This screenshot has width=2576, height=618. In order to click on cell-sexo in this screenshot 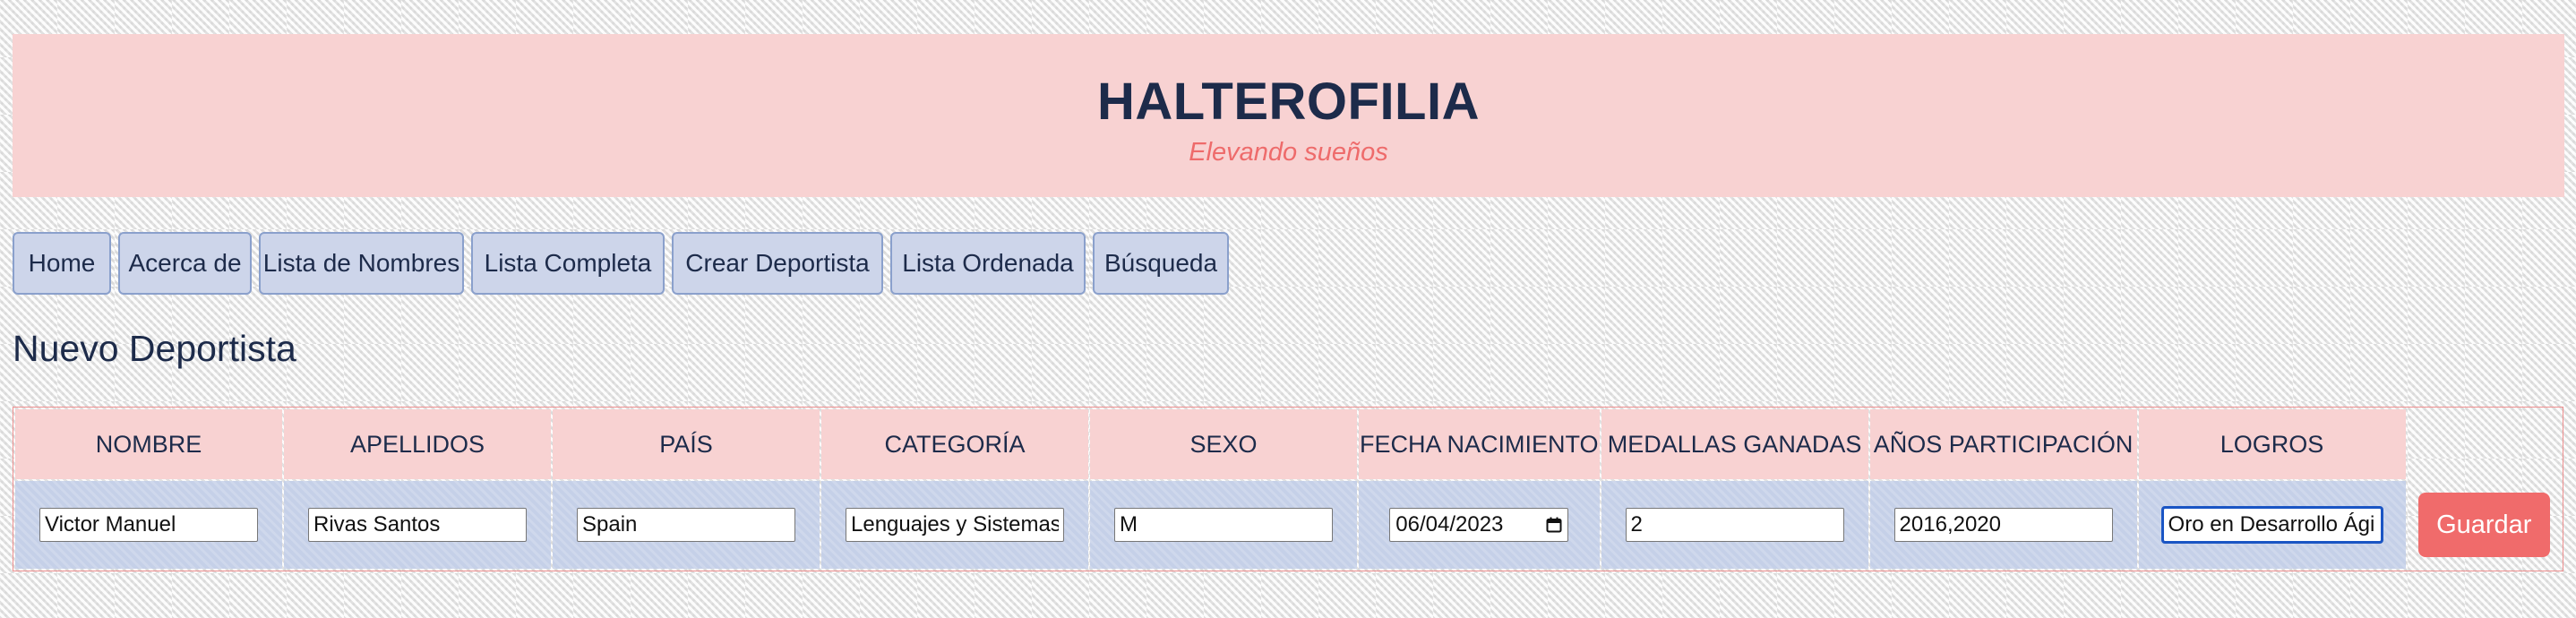, I will do `click(1223, 525)`.